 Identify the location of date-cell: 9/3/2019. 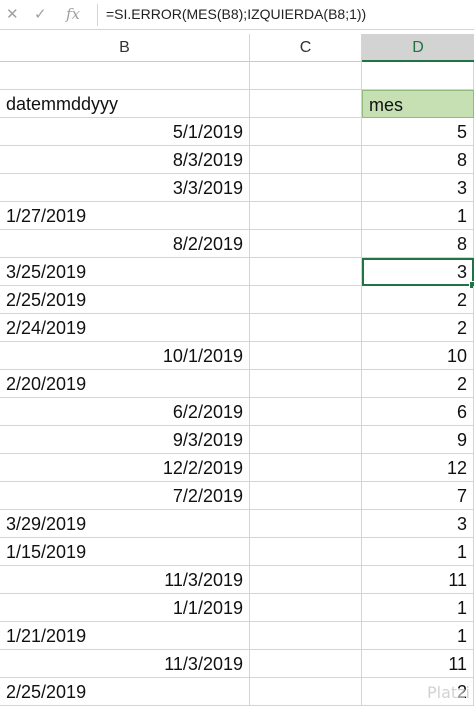
(125, 440).